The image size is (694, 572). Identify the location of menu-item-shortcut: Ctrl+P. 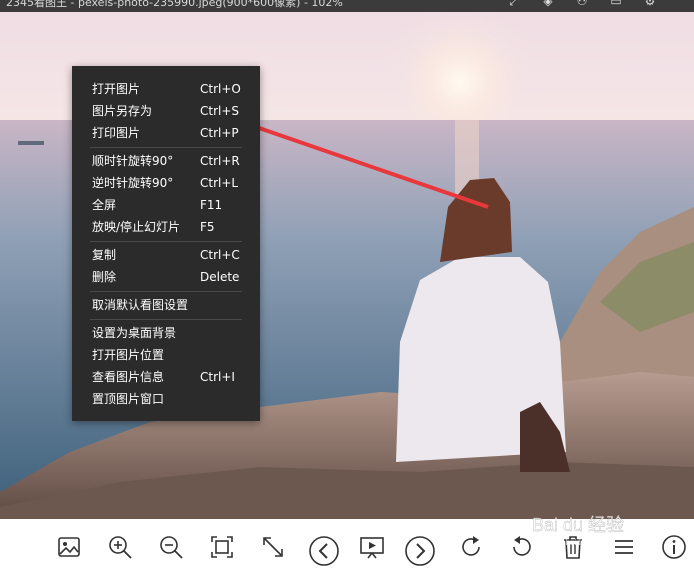
(219, 133).